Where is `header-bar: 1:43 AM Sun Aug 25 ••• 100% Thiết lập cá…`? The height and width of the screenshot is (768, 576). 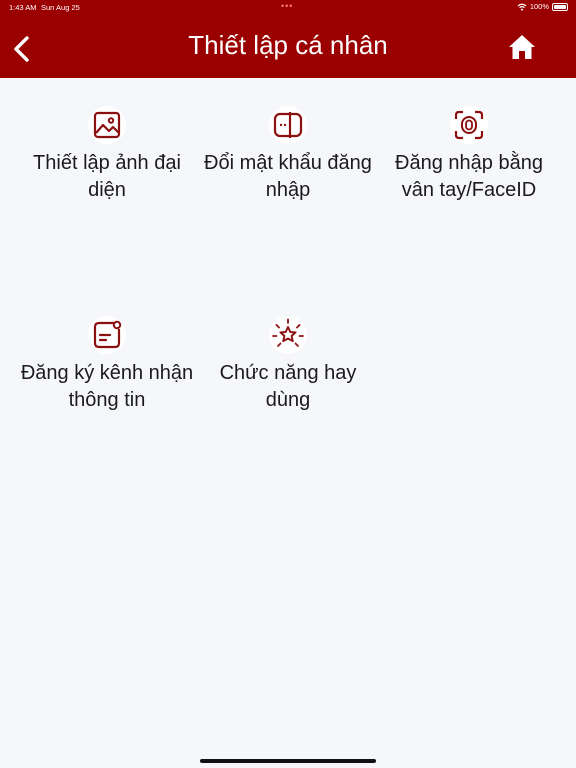 header-bar: 1:43 AM Sun Aug 25 ••• 100% Thiết lập cá… is located at coordinates (288, 39).